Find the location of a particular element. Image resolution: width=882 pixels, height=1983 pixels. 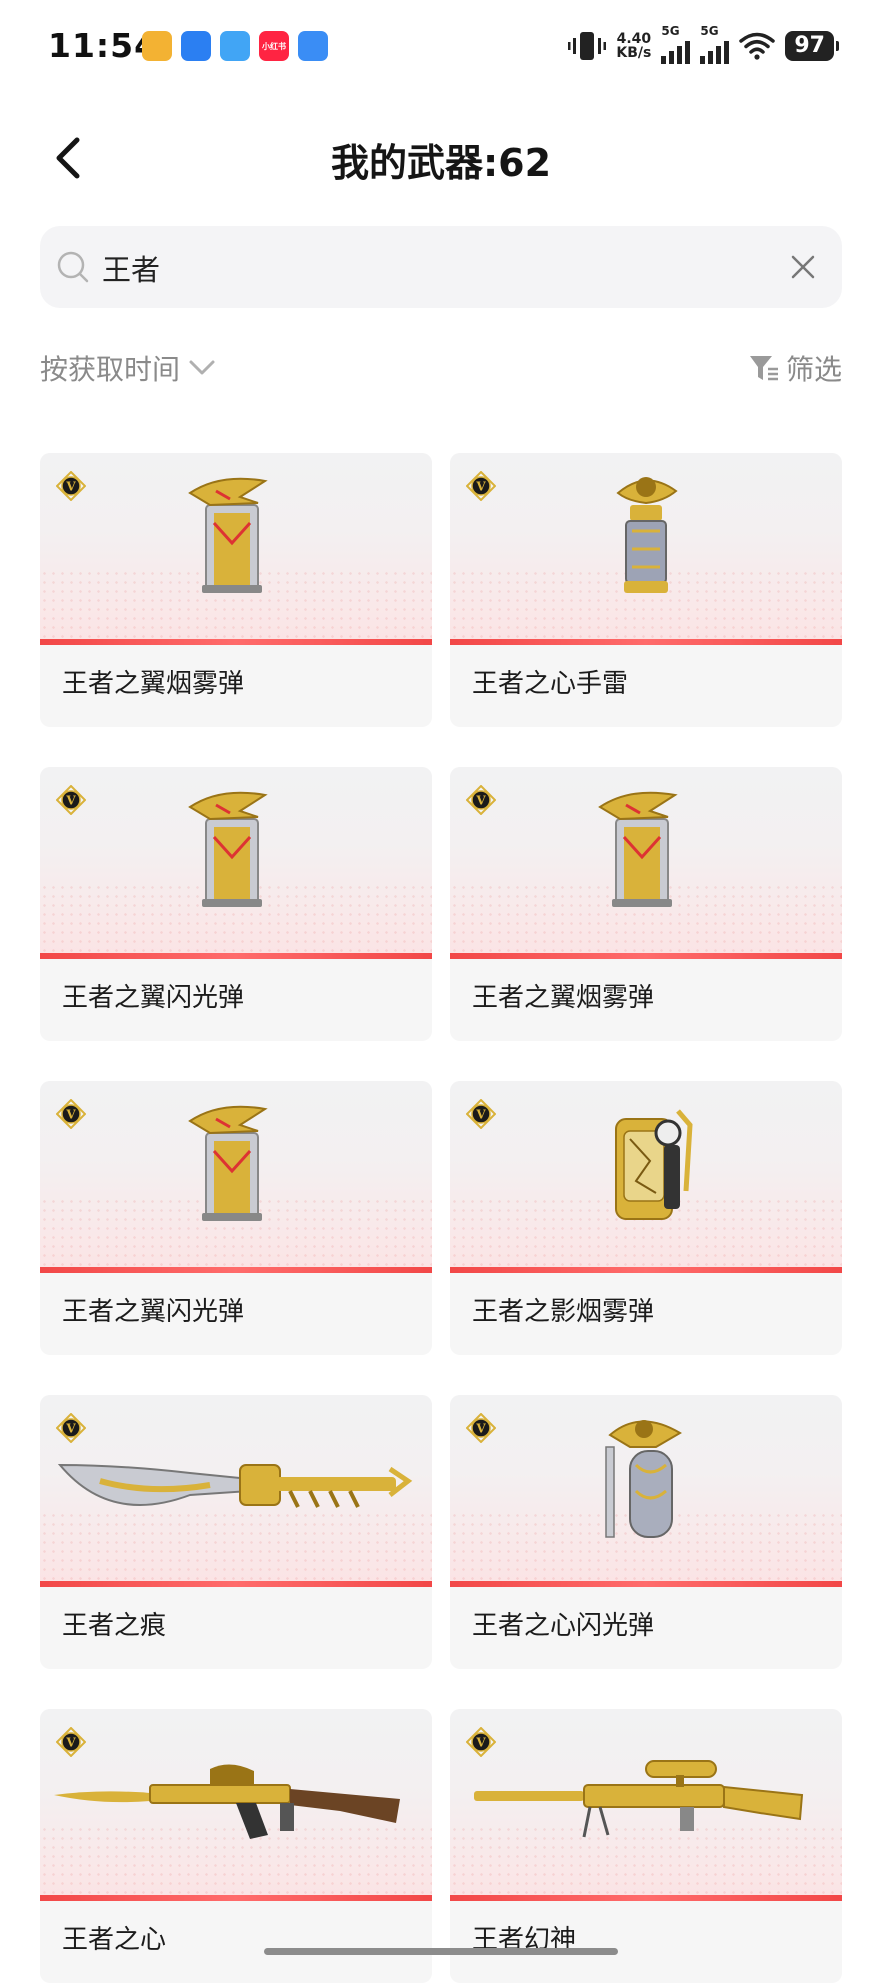

page-header: 我的武器:62 is located at coordinates (441, 158).